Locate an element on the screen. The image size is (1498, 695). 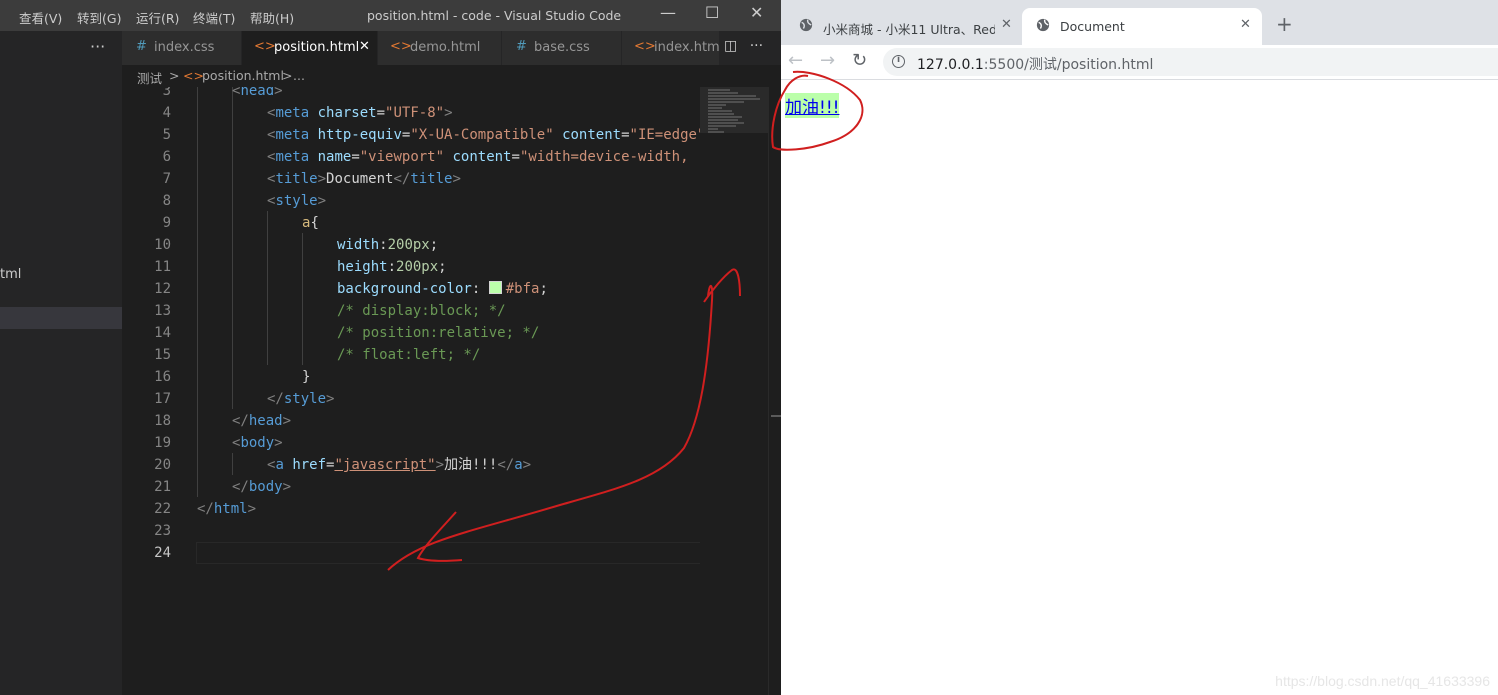
sidebar-more-icon: ··· is located at coordinates (97, 46).